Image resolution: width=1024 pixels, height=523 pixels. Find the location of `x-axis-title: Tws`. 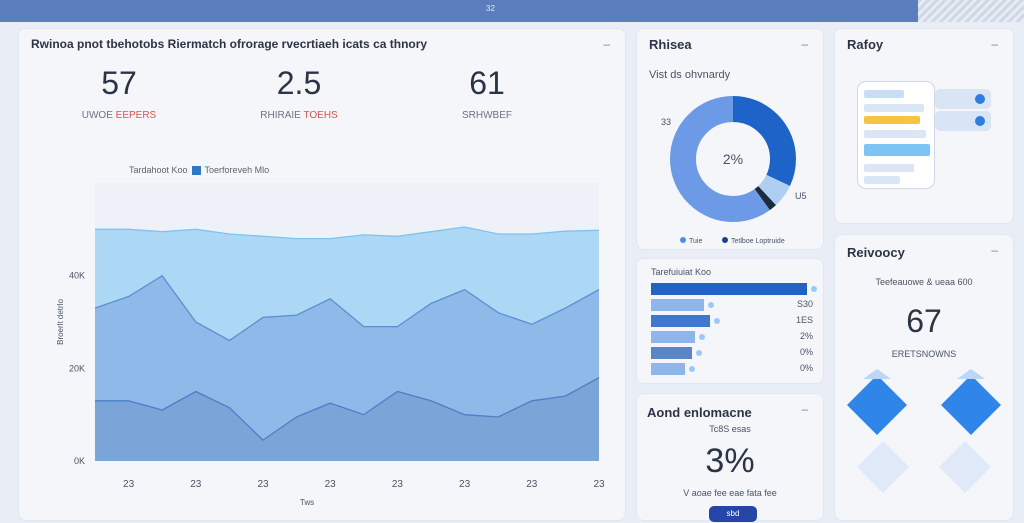

x-axis-title: Tws is located at coordinates (307, 502).